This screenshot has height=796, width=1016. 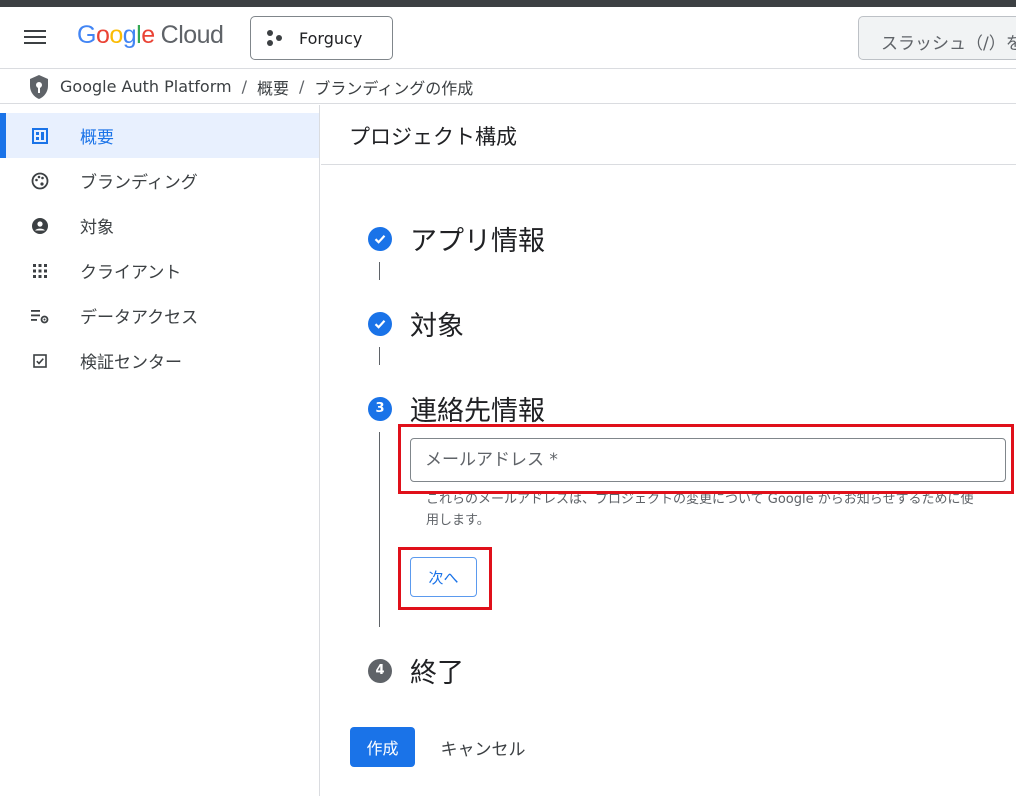 What do you see at coordinates (277, 38) in the screenshot?
I see `project-dots-icon` at bounding box center [277, 38].